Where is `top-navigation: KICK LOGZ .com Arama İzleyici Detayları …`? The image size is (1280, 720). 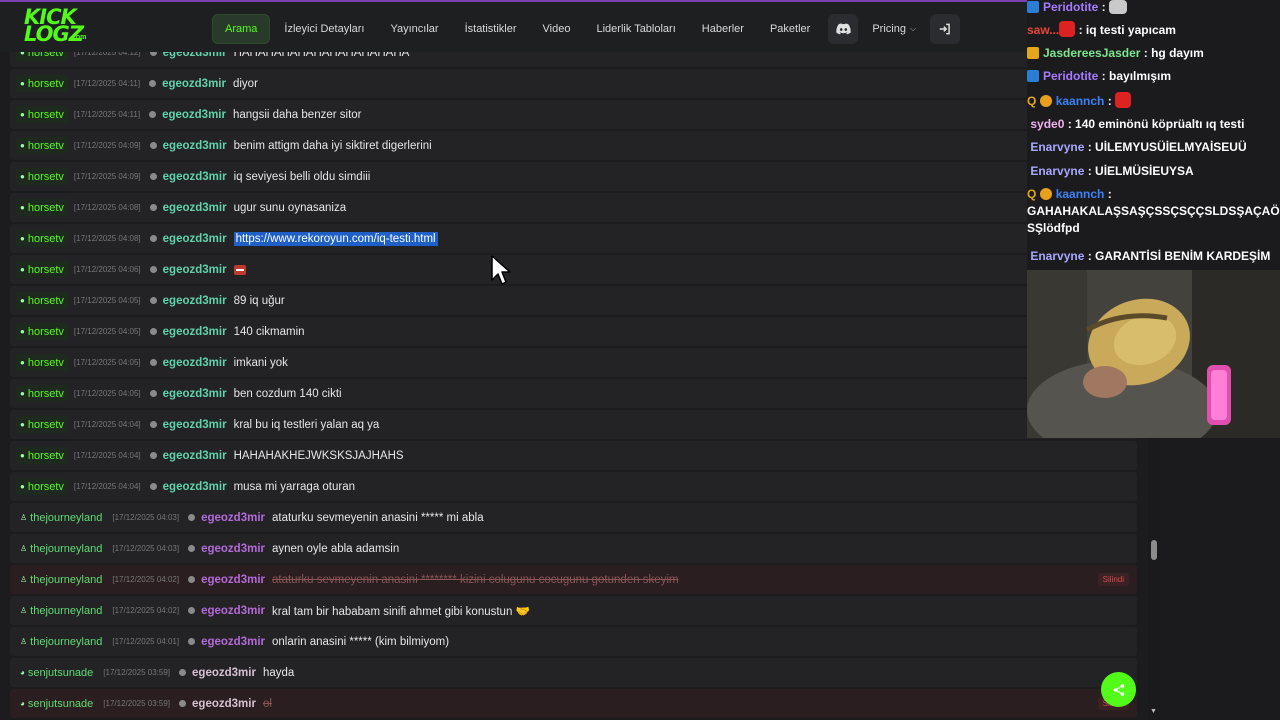
top-navigation: KICK LOGZ .com Arama İzleyici Detayları … is located at coordinates (580, 26).